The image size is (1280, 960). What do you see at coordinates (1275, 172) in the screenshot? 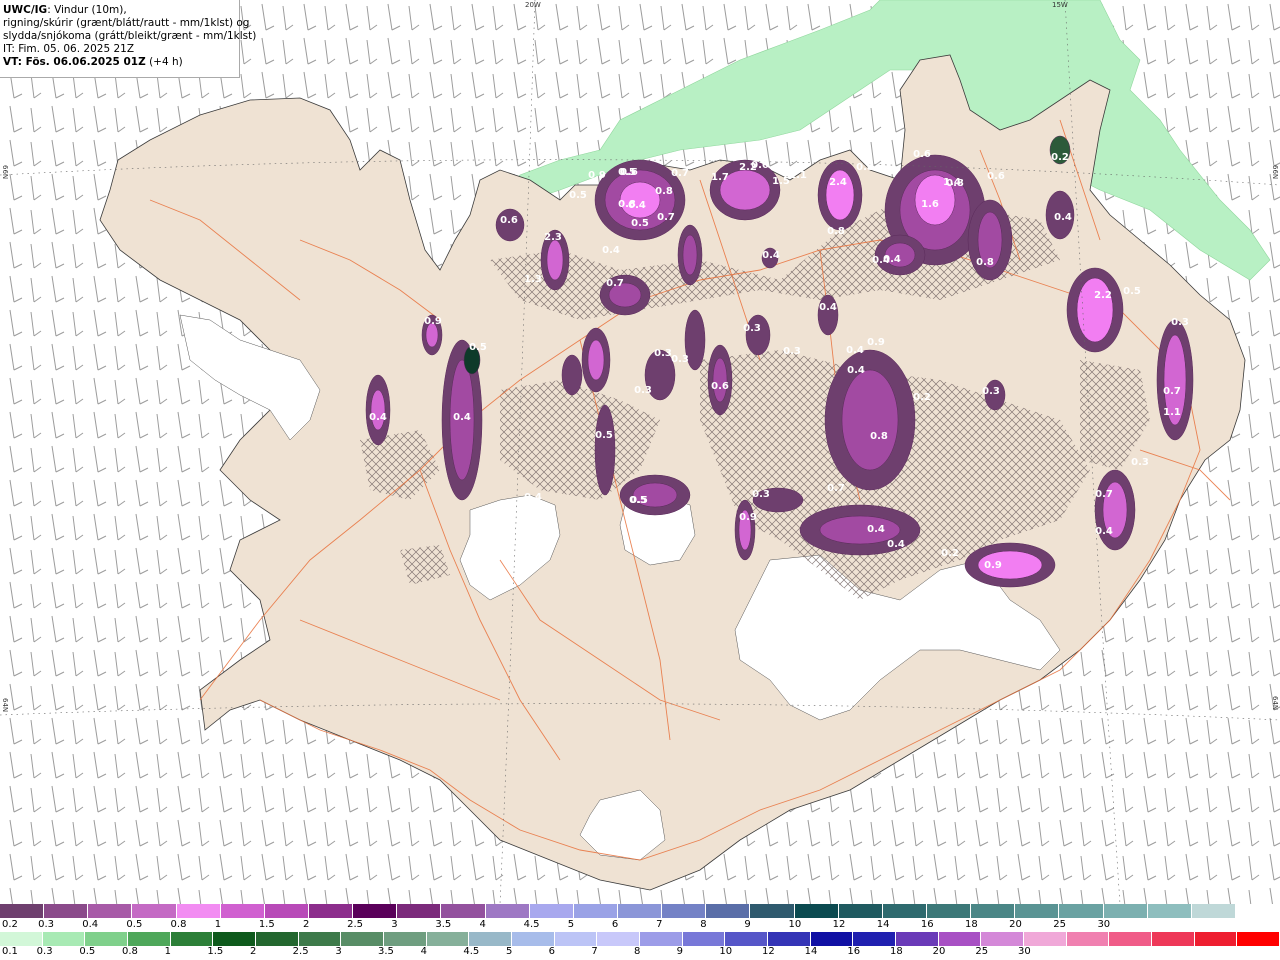
I see `grid-label-right-66n: 66N` at bounding box center [1275, 172].